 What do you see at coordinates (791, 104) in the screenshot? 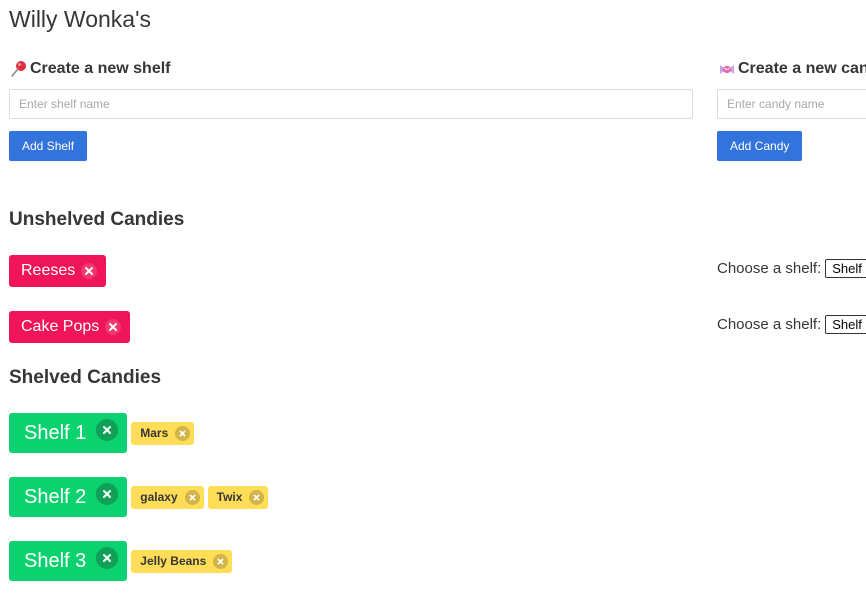
I see `candy-name-input` at bounding box center [791, 104].